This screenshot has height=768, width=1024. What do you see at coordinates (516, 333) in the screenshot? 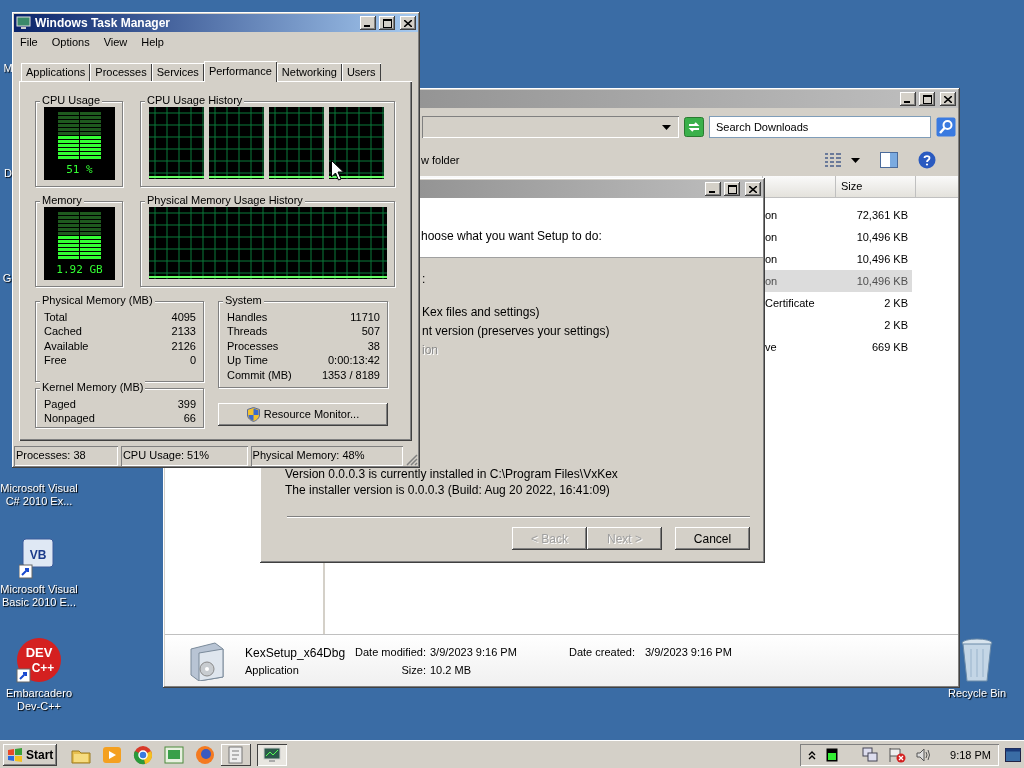
I see `option-label: nt version (preserves your settings)` at bounding box center [516, 333].